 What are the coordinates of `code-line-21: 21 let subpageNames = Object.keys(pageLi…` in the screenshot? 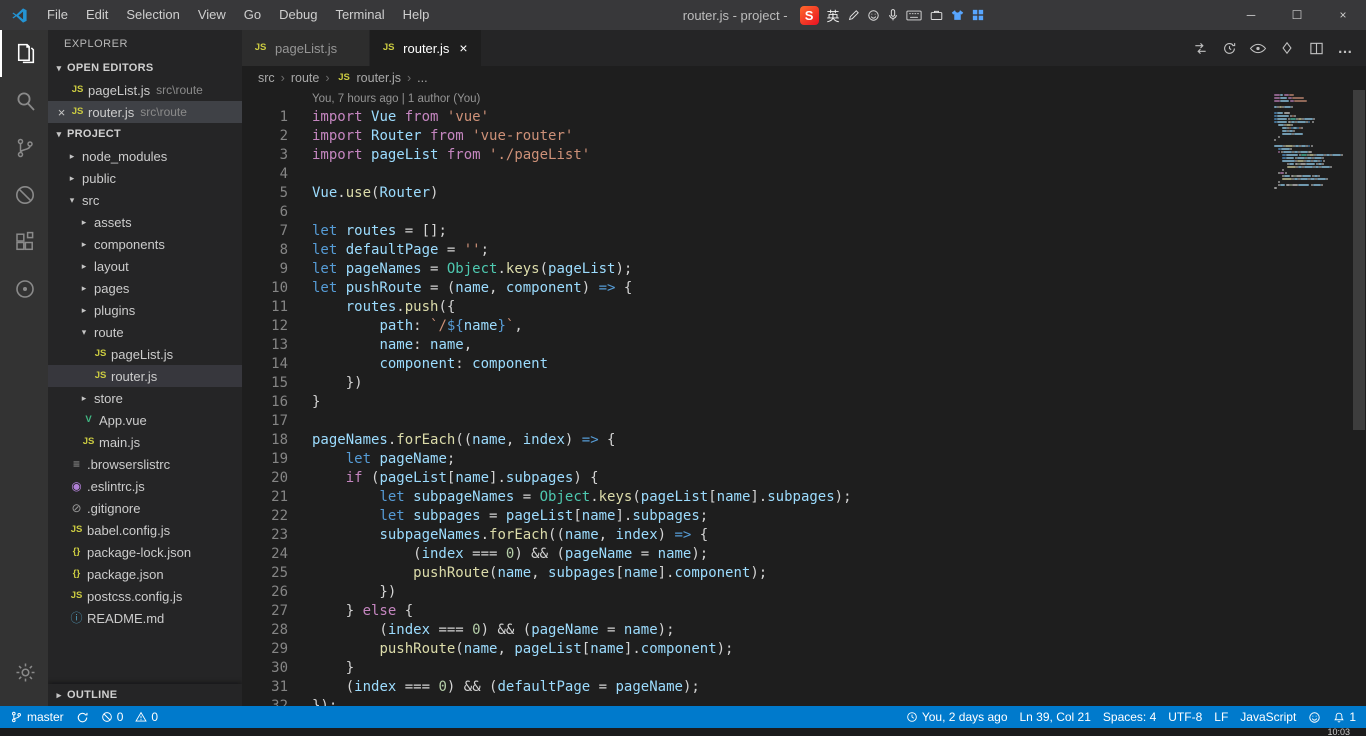 It's located at (804, 497).